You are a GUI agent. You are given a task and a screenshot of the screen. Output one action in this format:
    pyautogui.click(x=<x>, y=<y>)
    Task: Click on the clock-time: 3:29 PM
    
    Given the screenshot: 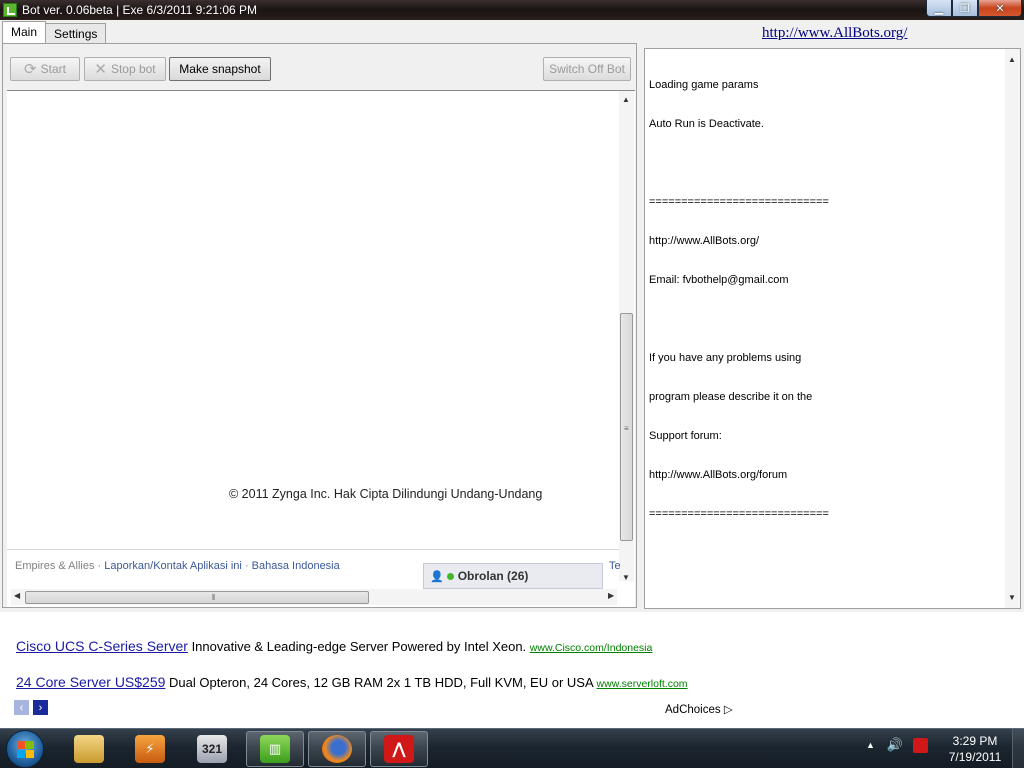 What is the action you would take?
    pyautogui.click(x=975, y=741)
    